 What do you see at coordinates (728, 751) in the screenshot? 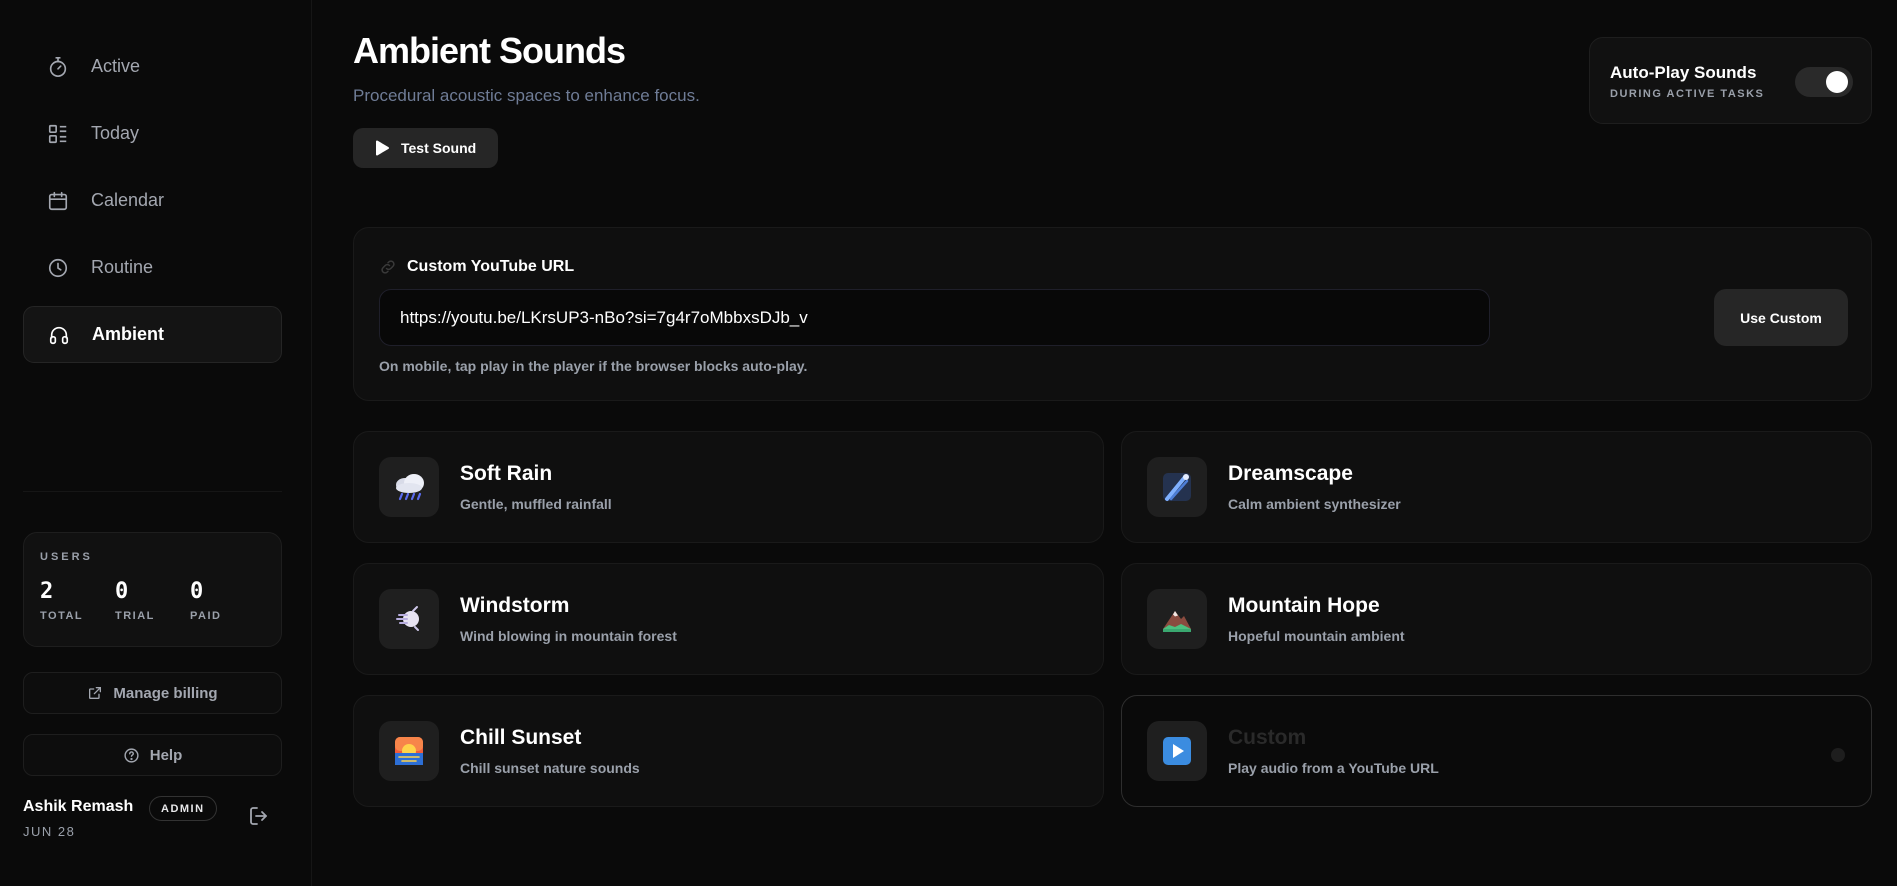
I see `sound-card-chill-sunset: Chill Sunset Chill sunset nature sounds` at bounding box center [728, 751].